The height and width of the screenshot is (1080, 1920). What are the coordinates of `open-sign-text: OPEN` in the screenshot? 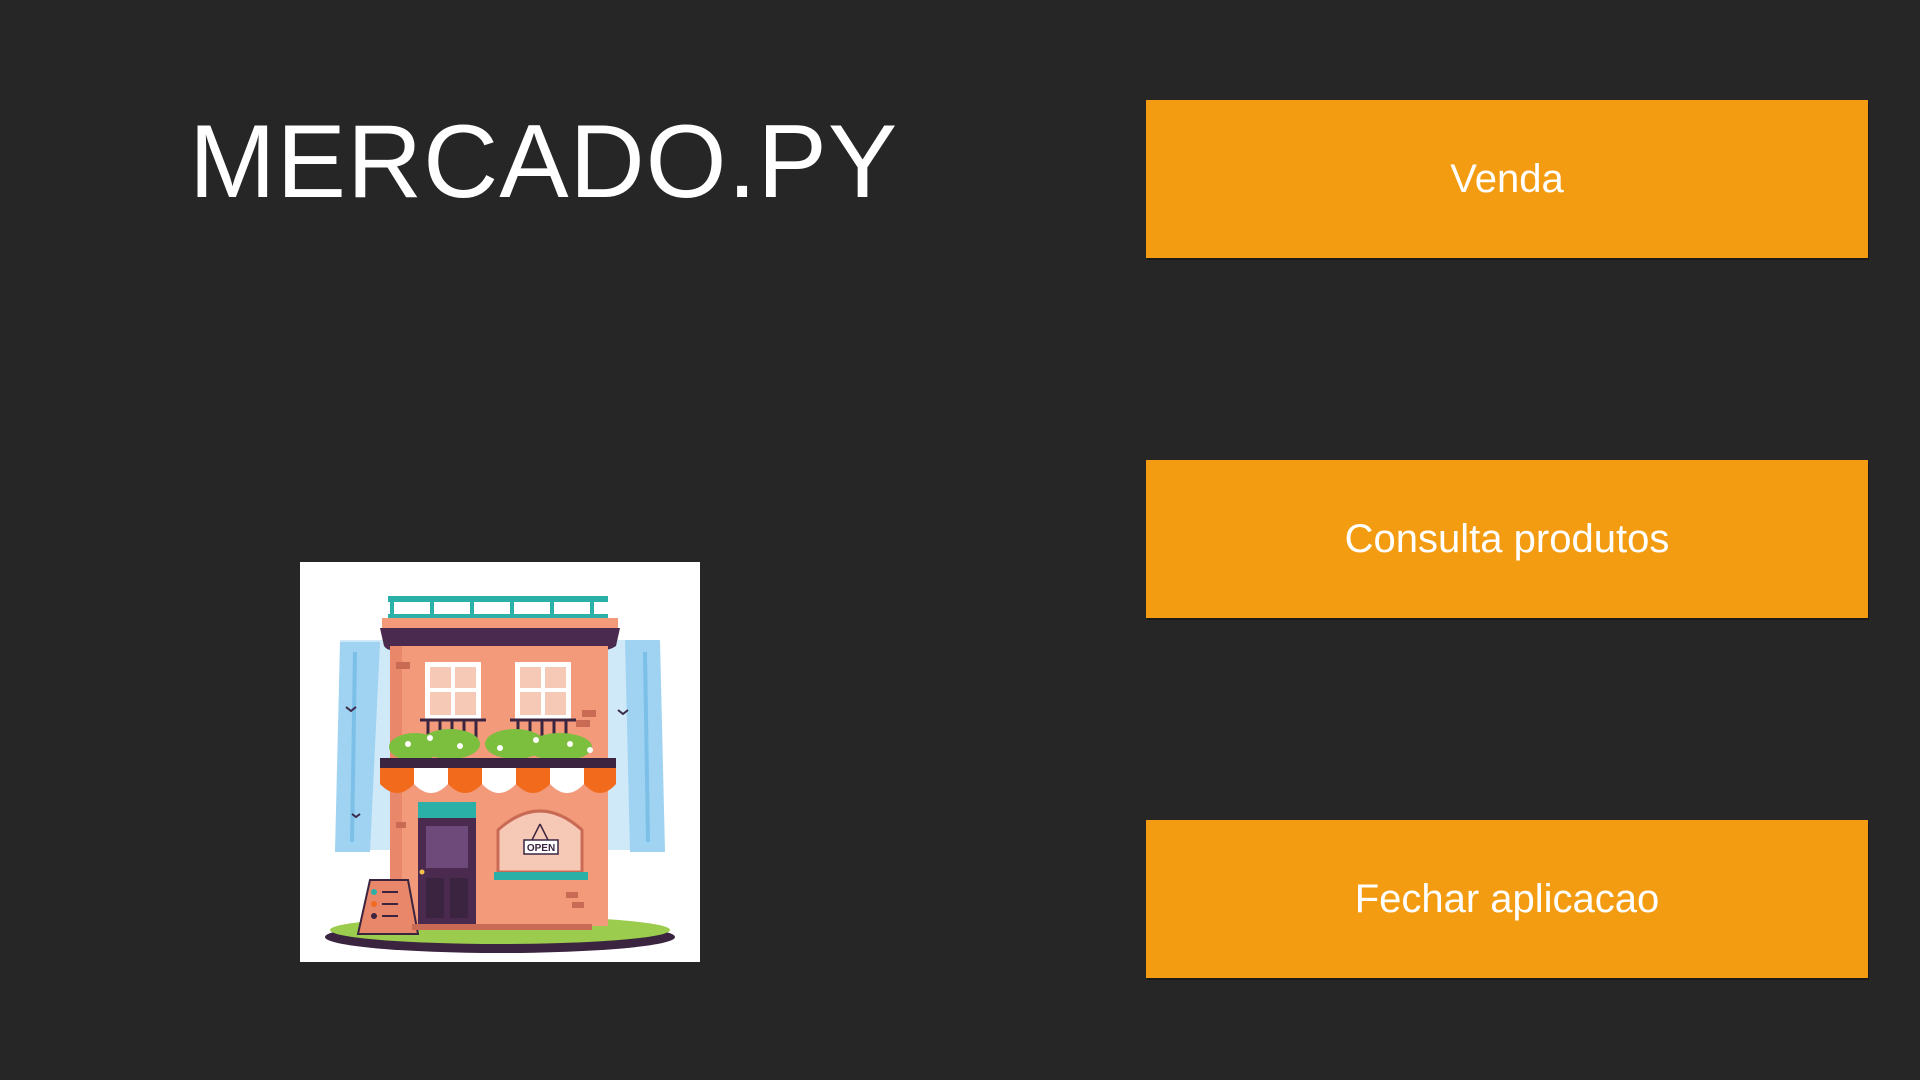 It's located at (541, 848).